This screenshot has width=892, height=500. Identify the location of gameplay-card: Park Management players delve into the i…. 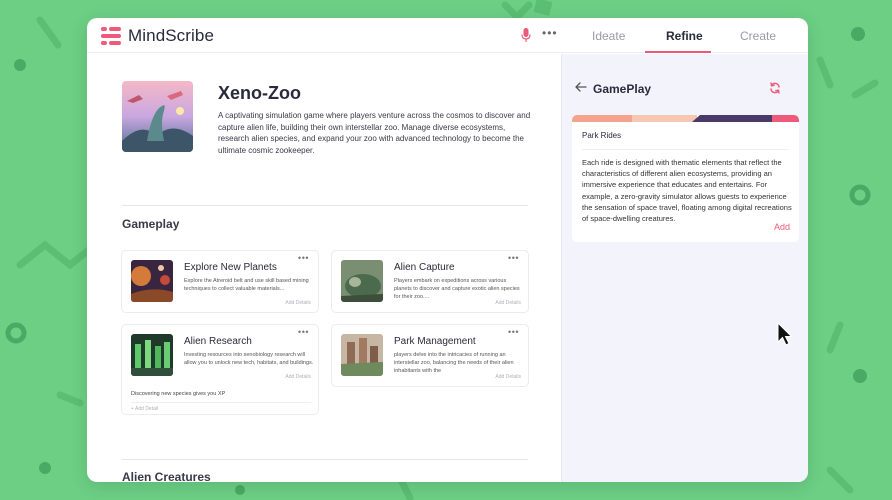
(430, 355).